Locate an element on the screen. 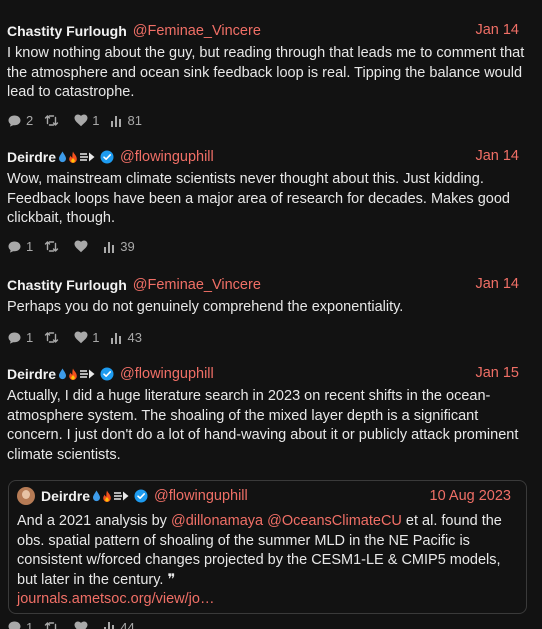  quote-mark: ❞ is located at coordinates (171, 579).